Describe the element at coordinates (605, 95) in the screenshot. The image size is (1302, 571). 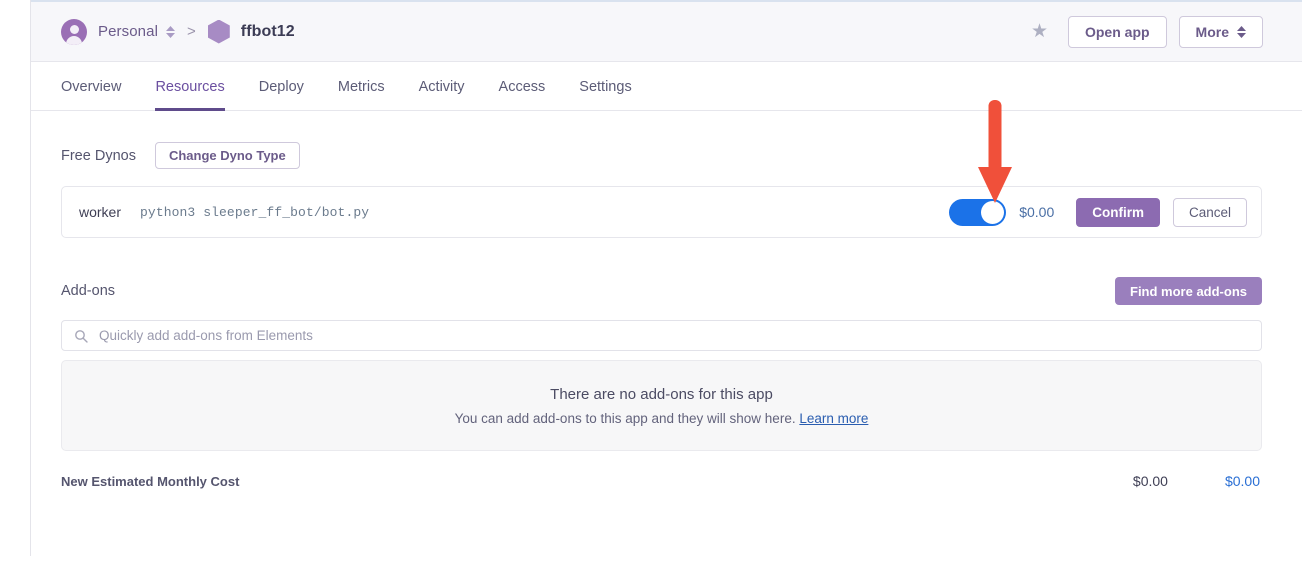
I see `tab-settings: Settings` at that location.